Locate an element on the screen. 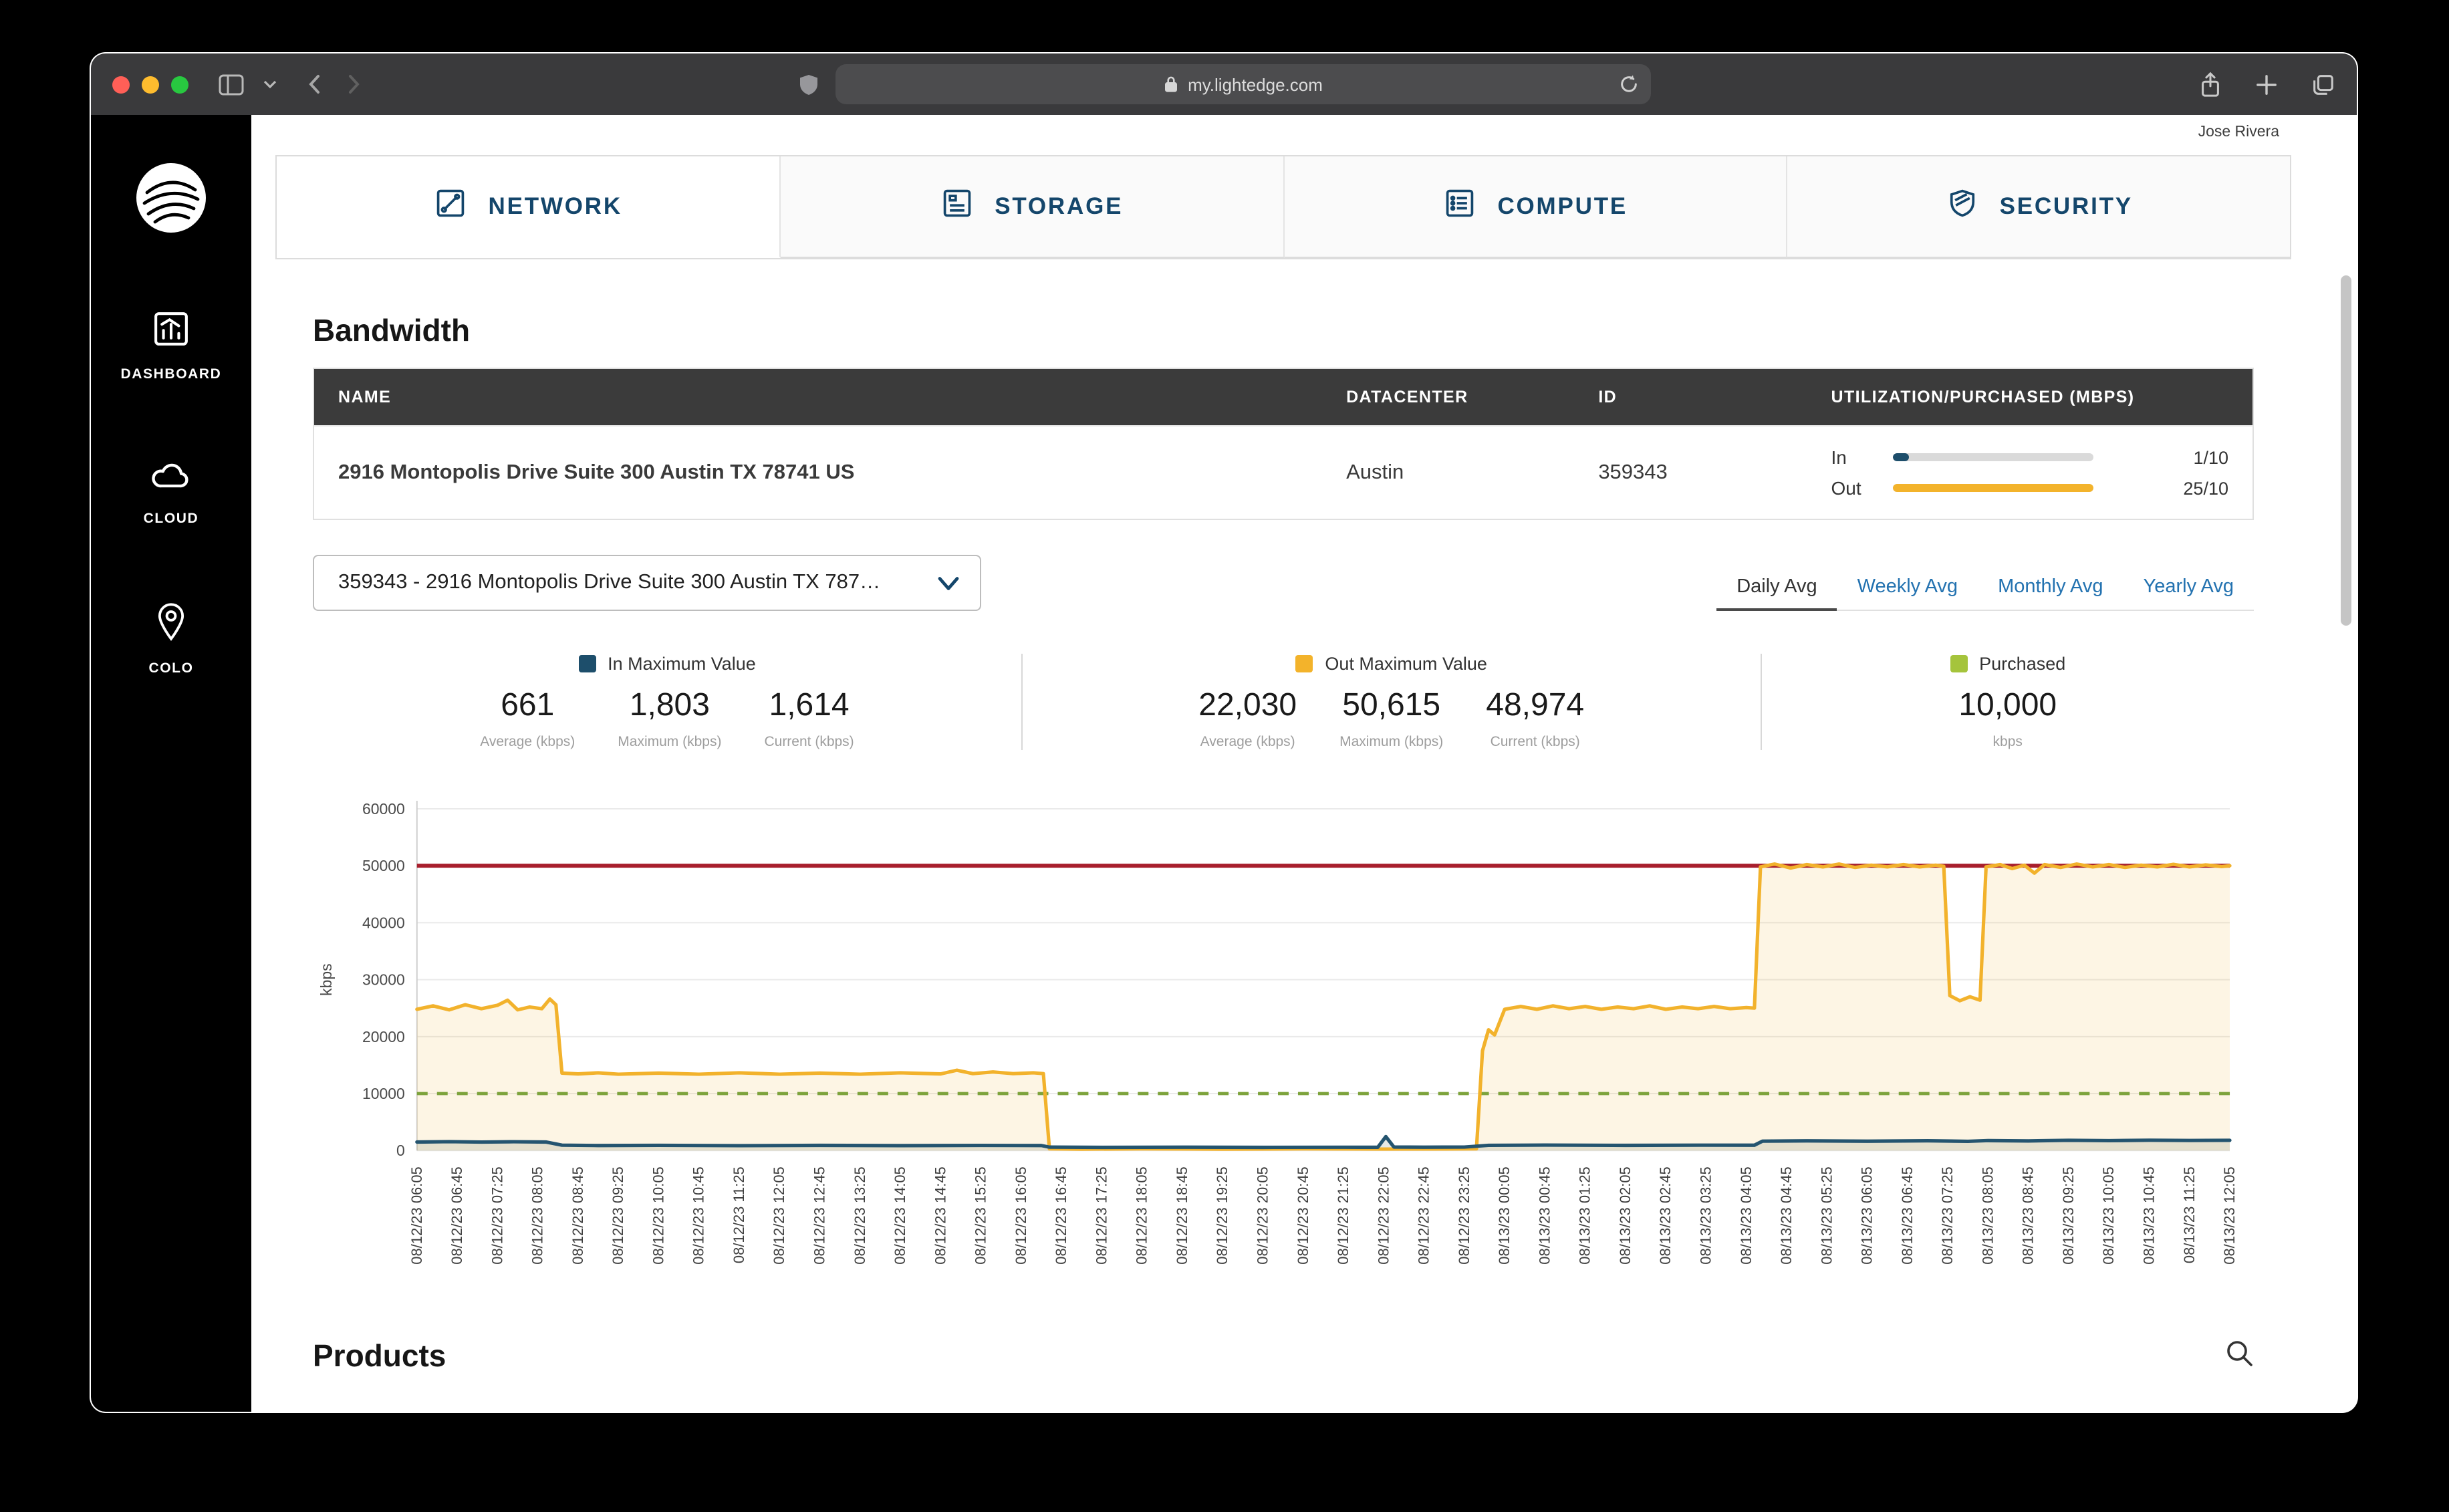 This screenshot has height=1512, width=2449. tab-storage: STORAGE is located at coordinates (1032, 207).